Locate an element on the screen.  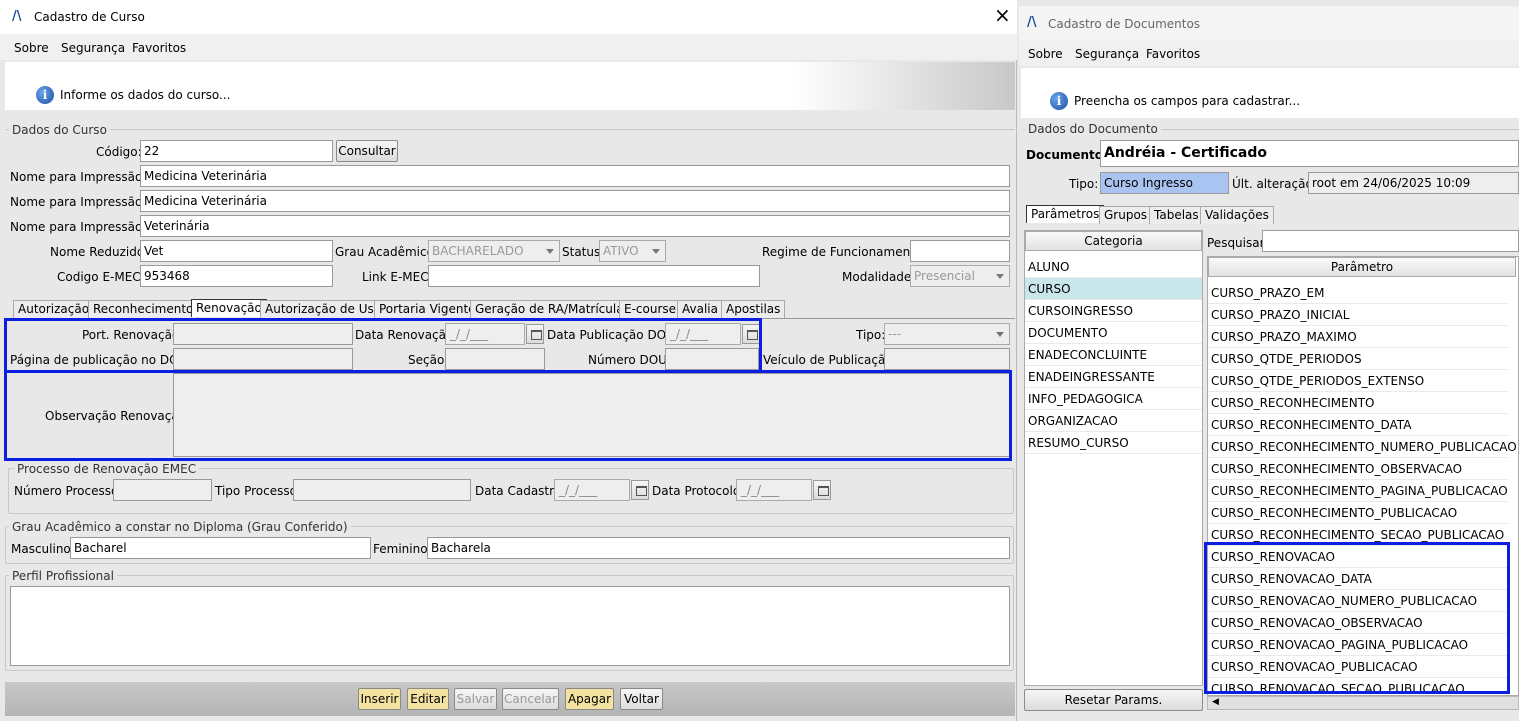
nome1-field: Medicina Veterinária is located at coordinates (575, 176).